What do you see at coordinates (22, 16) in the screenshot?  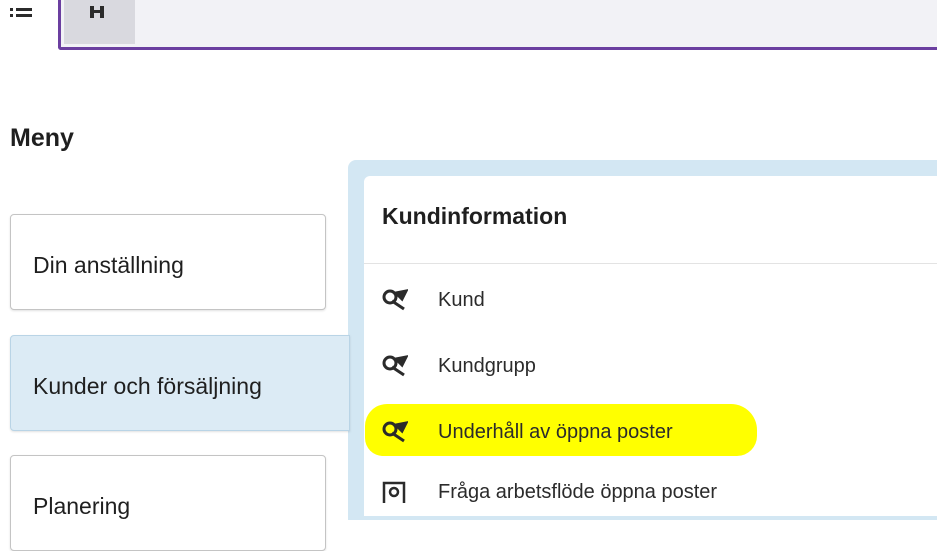 I see `list-icon` at bounding box center [22, 16].